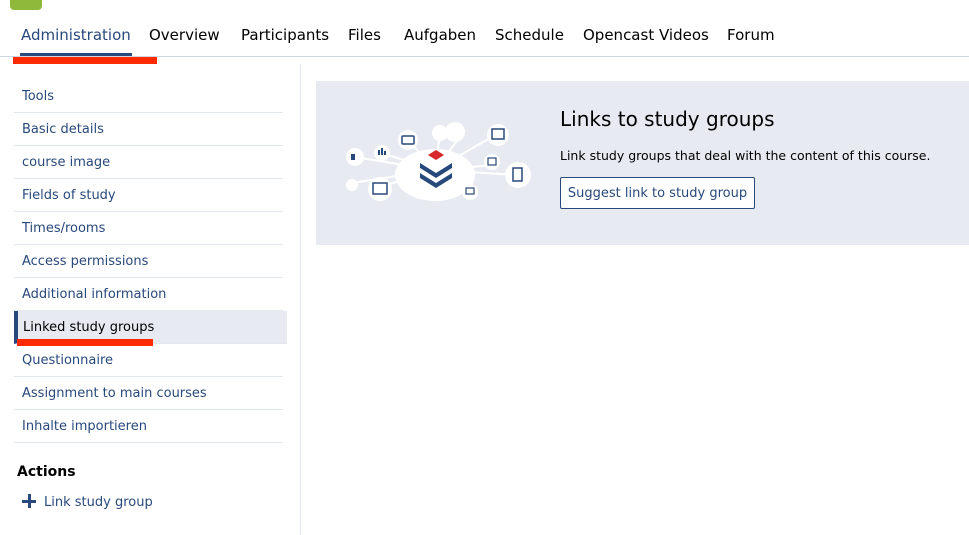 The width and height of the screenshot is (969, 535). I want to click on plus-icon, so click(29, 501).